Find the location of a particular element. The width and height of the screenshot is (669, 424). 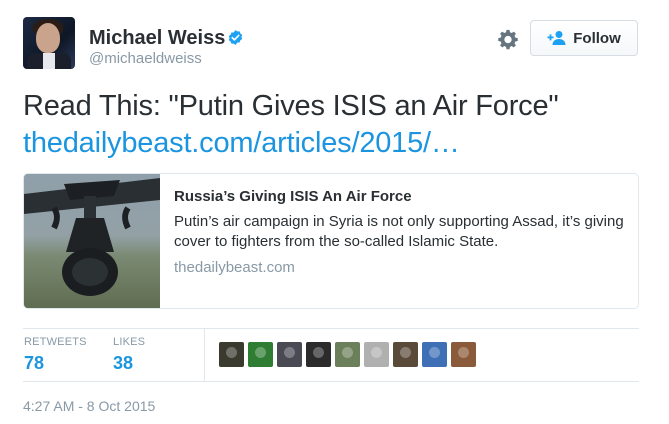

retweets-count: 78 is located at coordinates (34, 363).